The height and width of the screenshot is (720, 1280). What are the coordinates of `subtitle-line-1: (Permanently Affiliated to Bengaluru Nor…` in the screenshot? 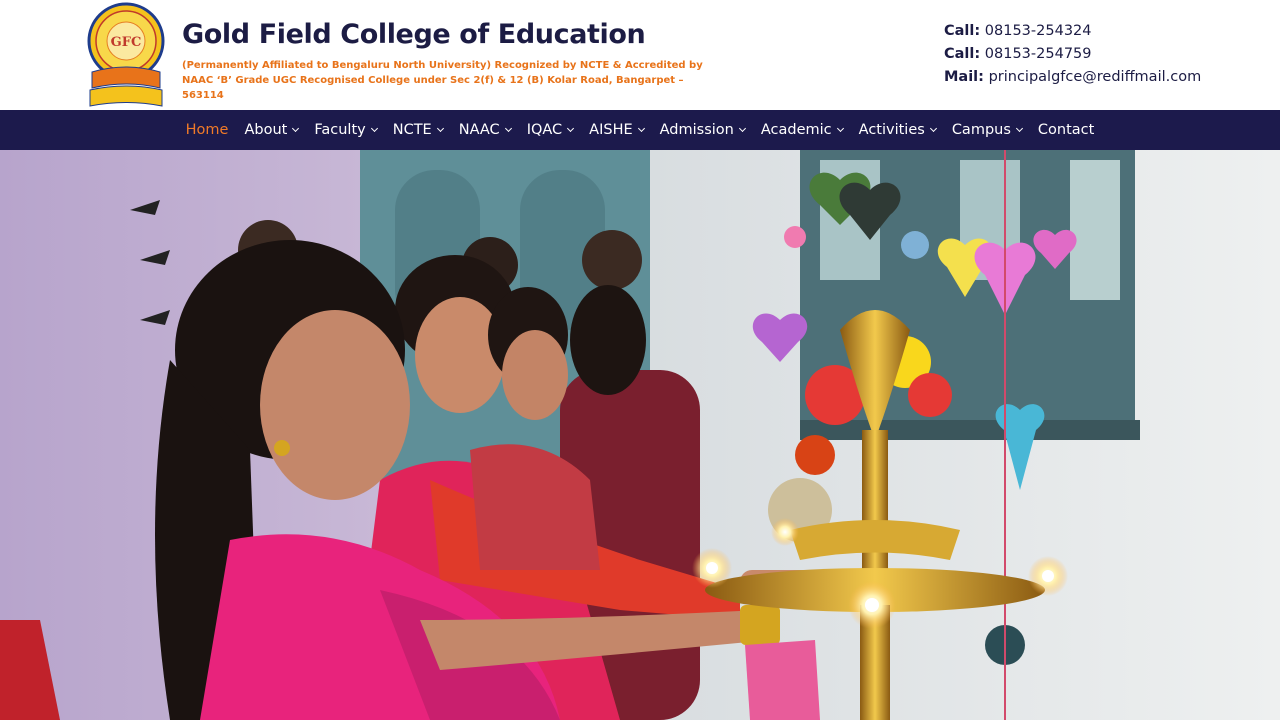 It's located at (442, 65).